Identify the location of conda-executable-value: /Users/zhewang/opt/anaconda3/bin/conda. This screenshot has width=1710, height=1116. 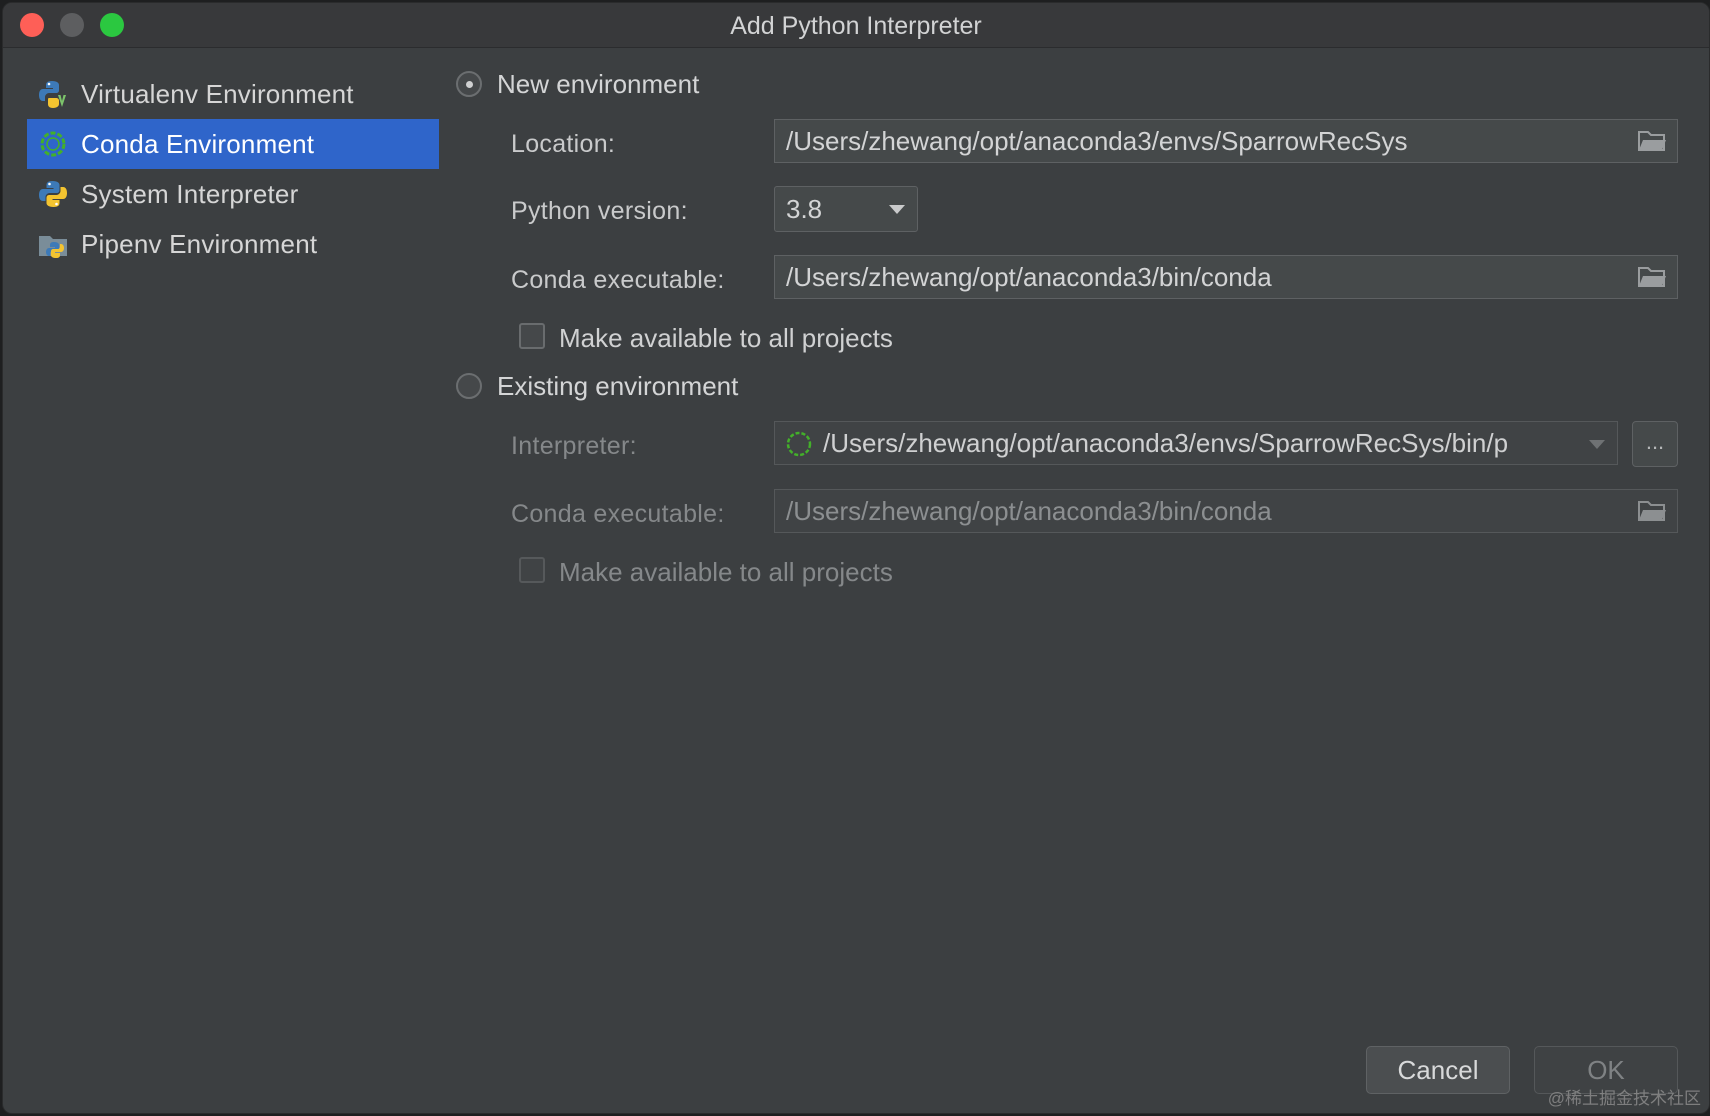
(1029, 277).